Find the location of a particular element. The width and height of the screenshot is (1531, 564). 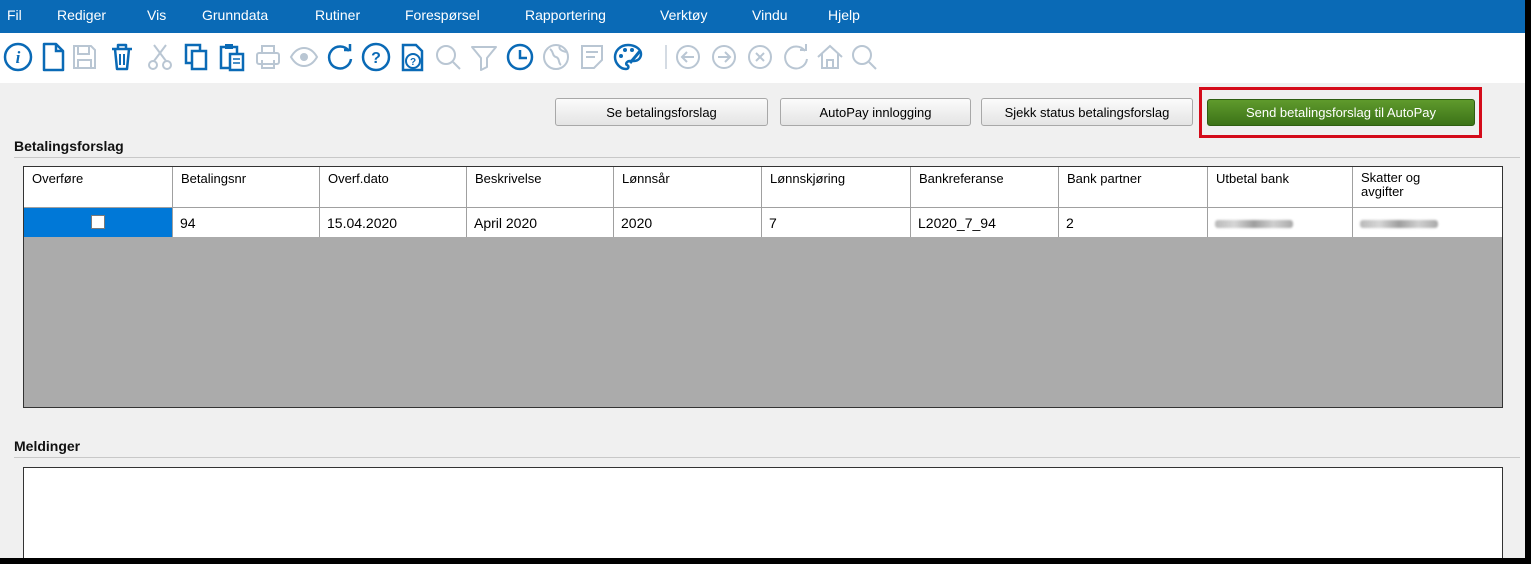

payout-bank-cell is located at coordinates (1280, 222).